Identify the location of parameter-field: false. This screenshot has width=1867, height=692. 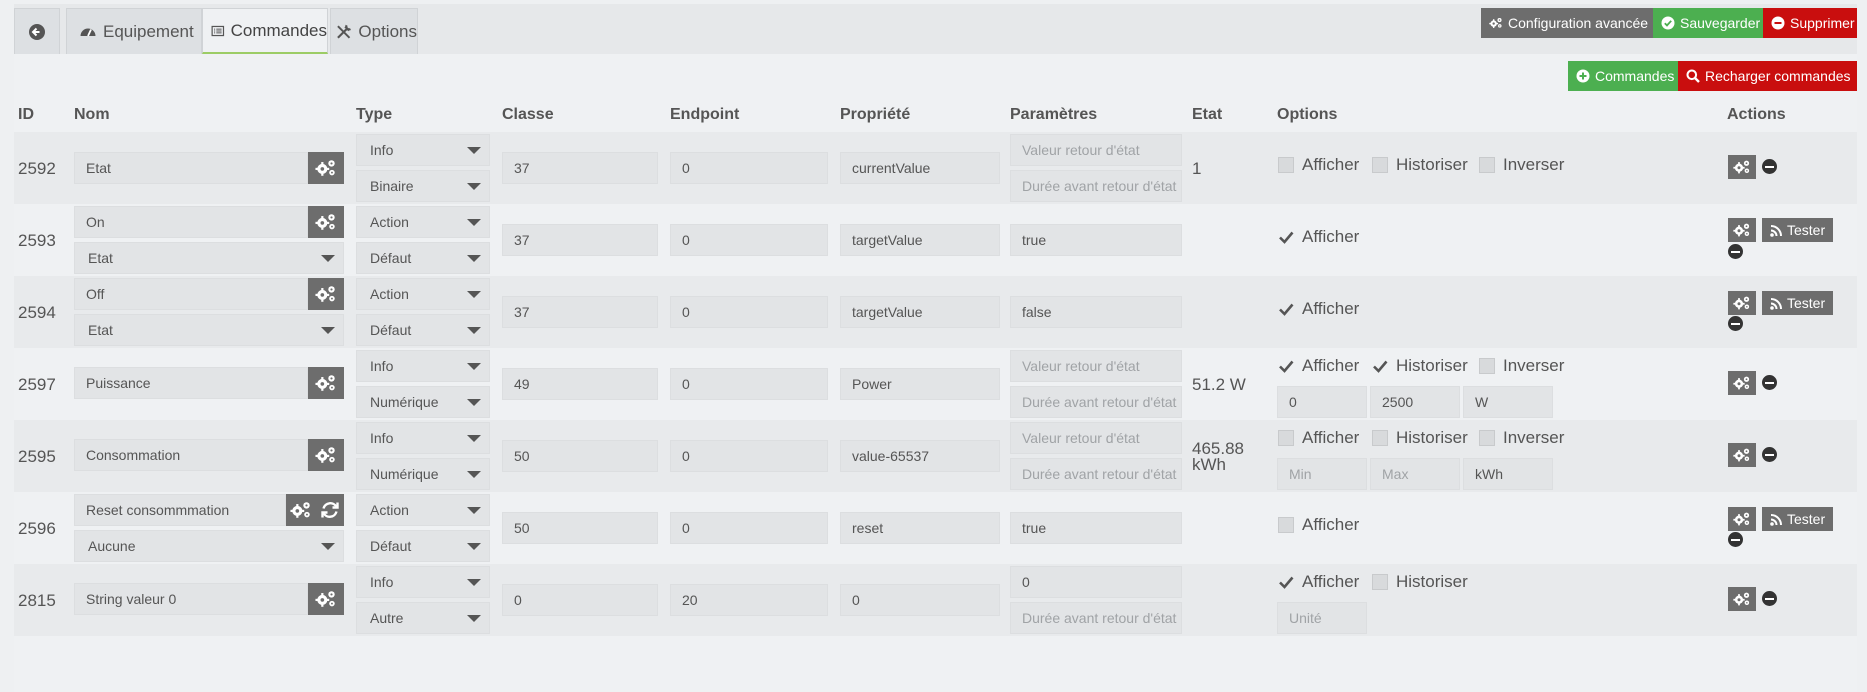
(1096, 312).